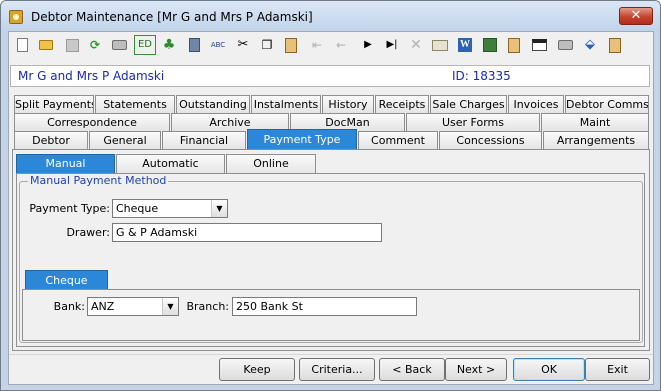 This screenshot has width=661, height=391. Describe the element at coordinates (549, 369) in the screenshot. I see `ok-button: OK` at that location.